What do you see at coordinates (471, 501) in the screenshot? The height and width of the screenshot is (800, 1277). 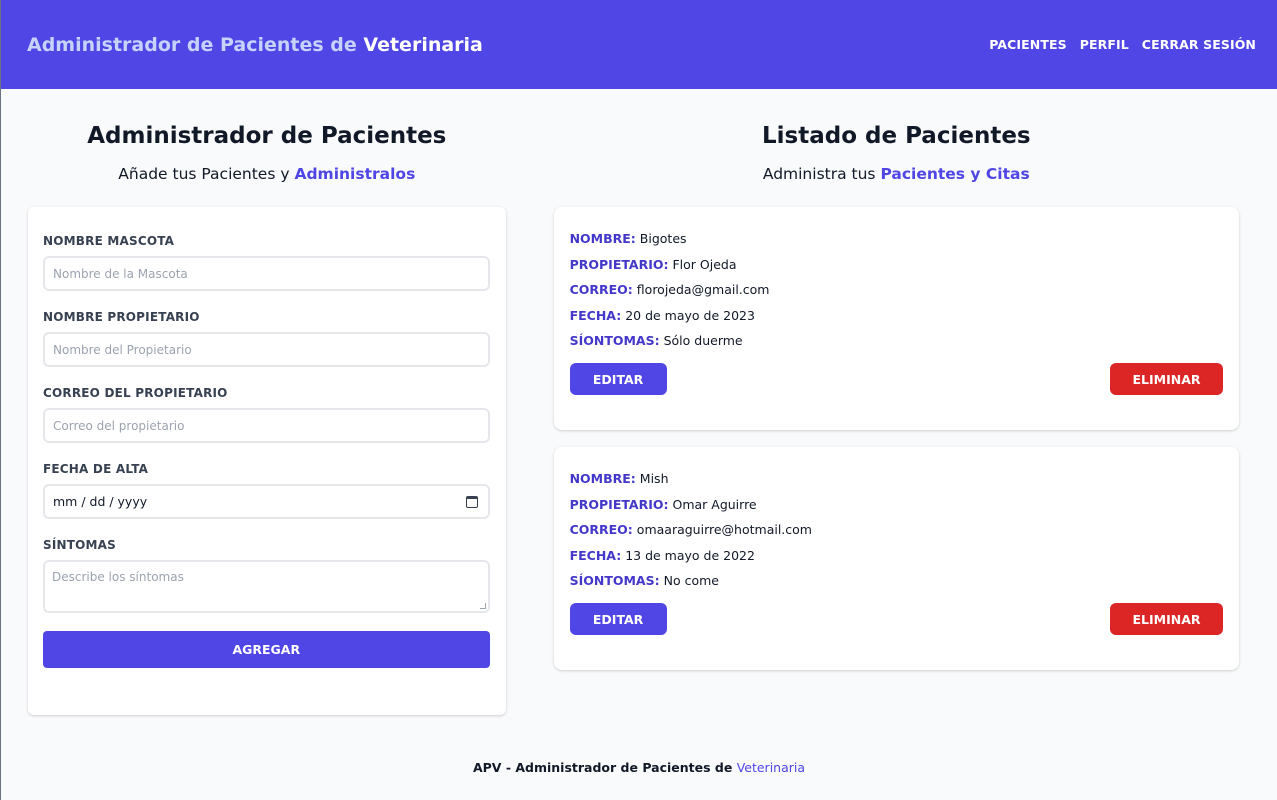 I see `calendar-icon` at bounding box center [471, 501].